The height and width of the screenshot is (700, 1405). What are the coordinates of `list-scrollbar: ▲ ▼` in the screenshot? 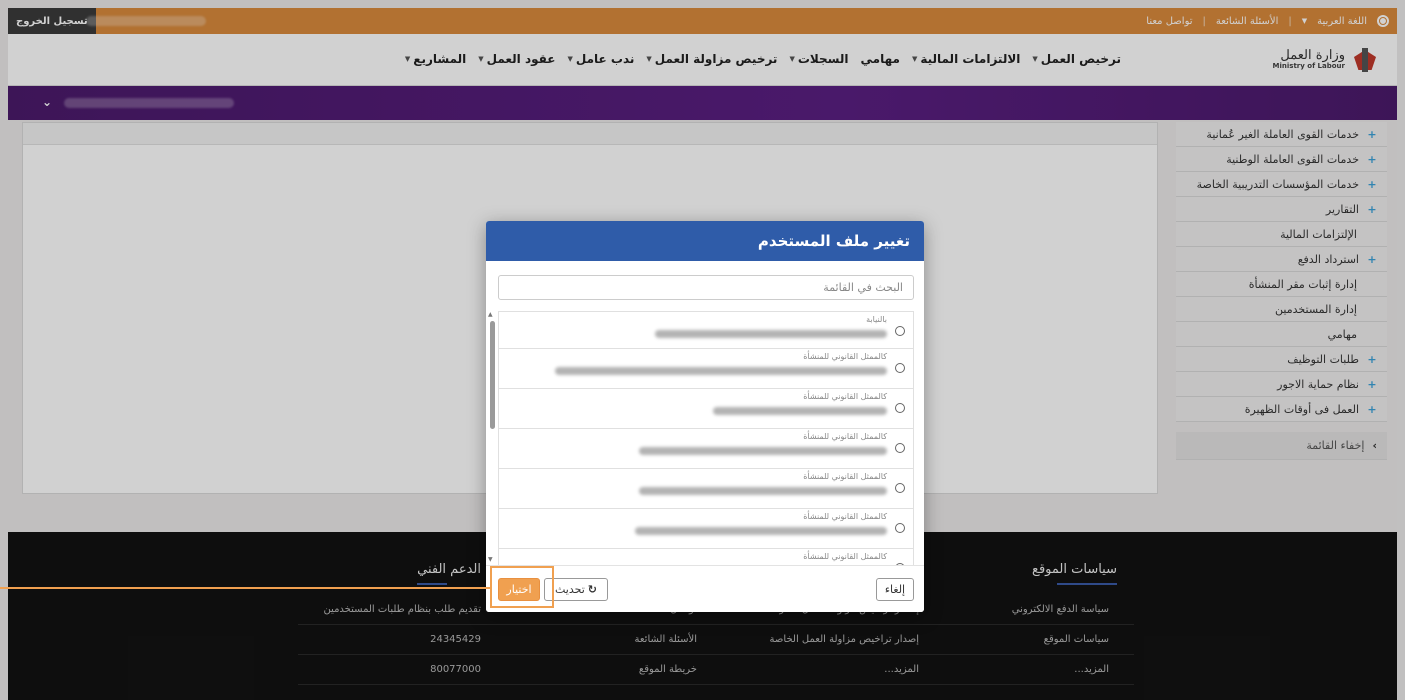 It's located at (492, 437).